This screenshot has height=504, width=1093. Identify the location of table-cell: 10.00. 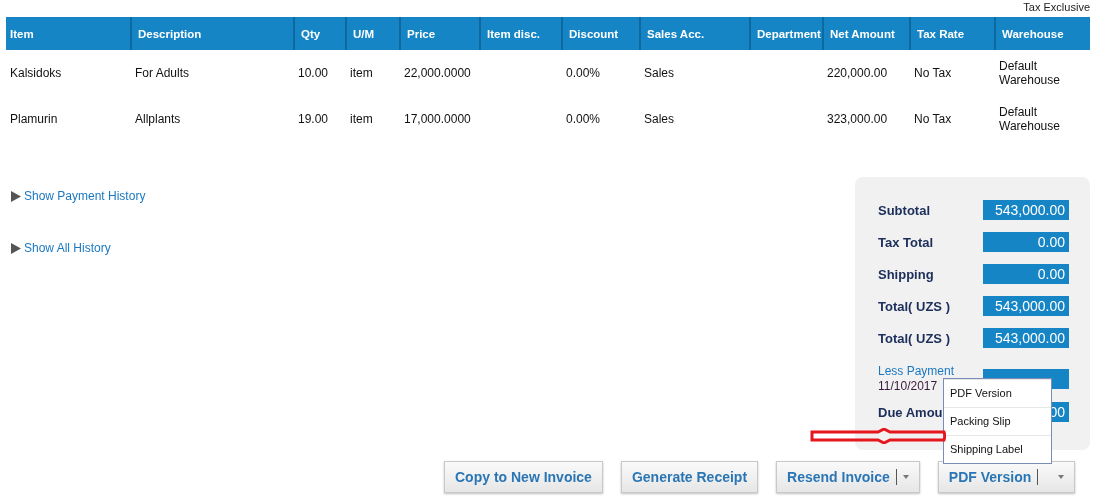
(313, 73).